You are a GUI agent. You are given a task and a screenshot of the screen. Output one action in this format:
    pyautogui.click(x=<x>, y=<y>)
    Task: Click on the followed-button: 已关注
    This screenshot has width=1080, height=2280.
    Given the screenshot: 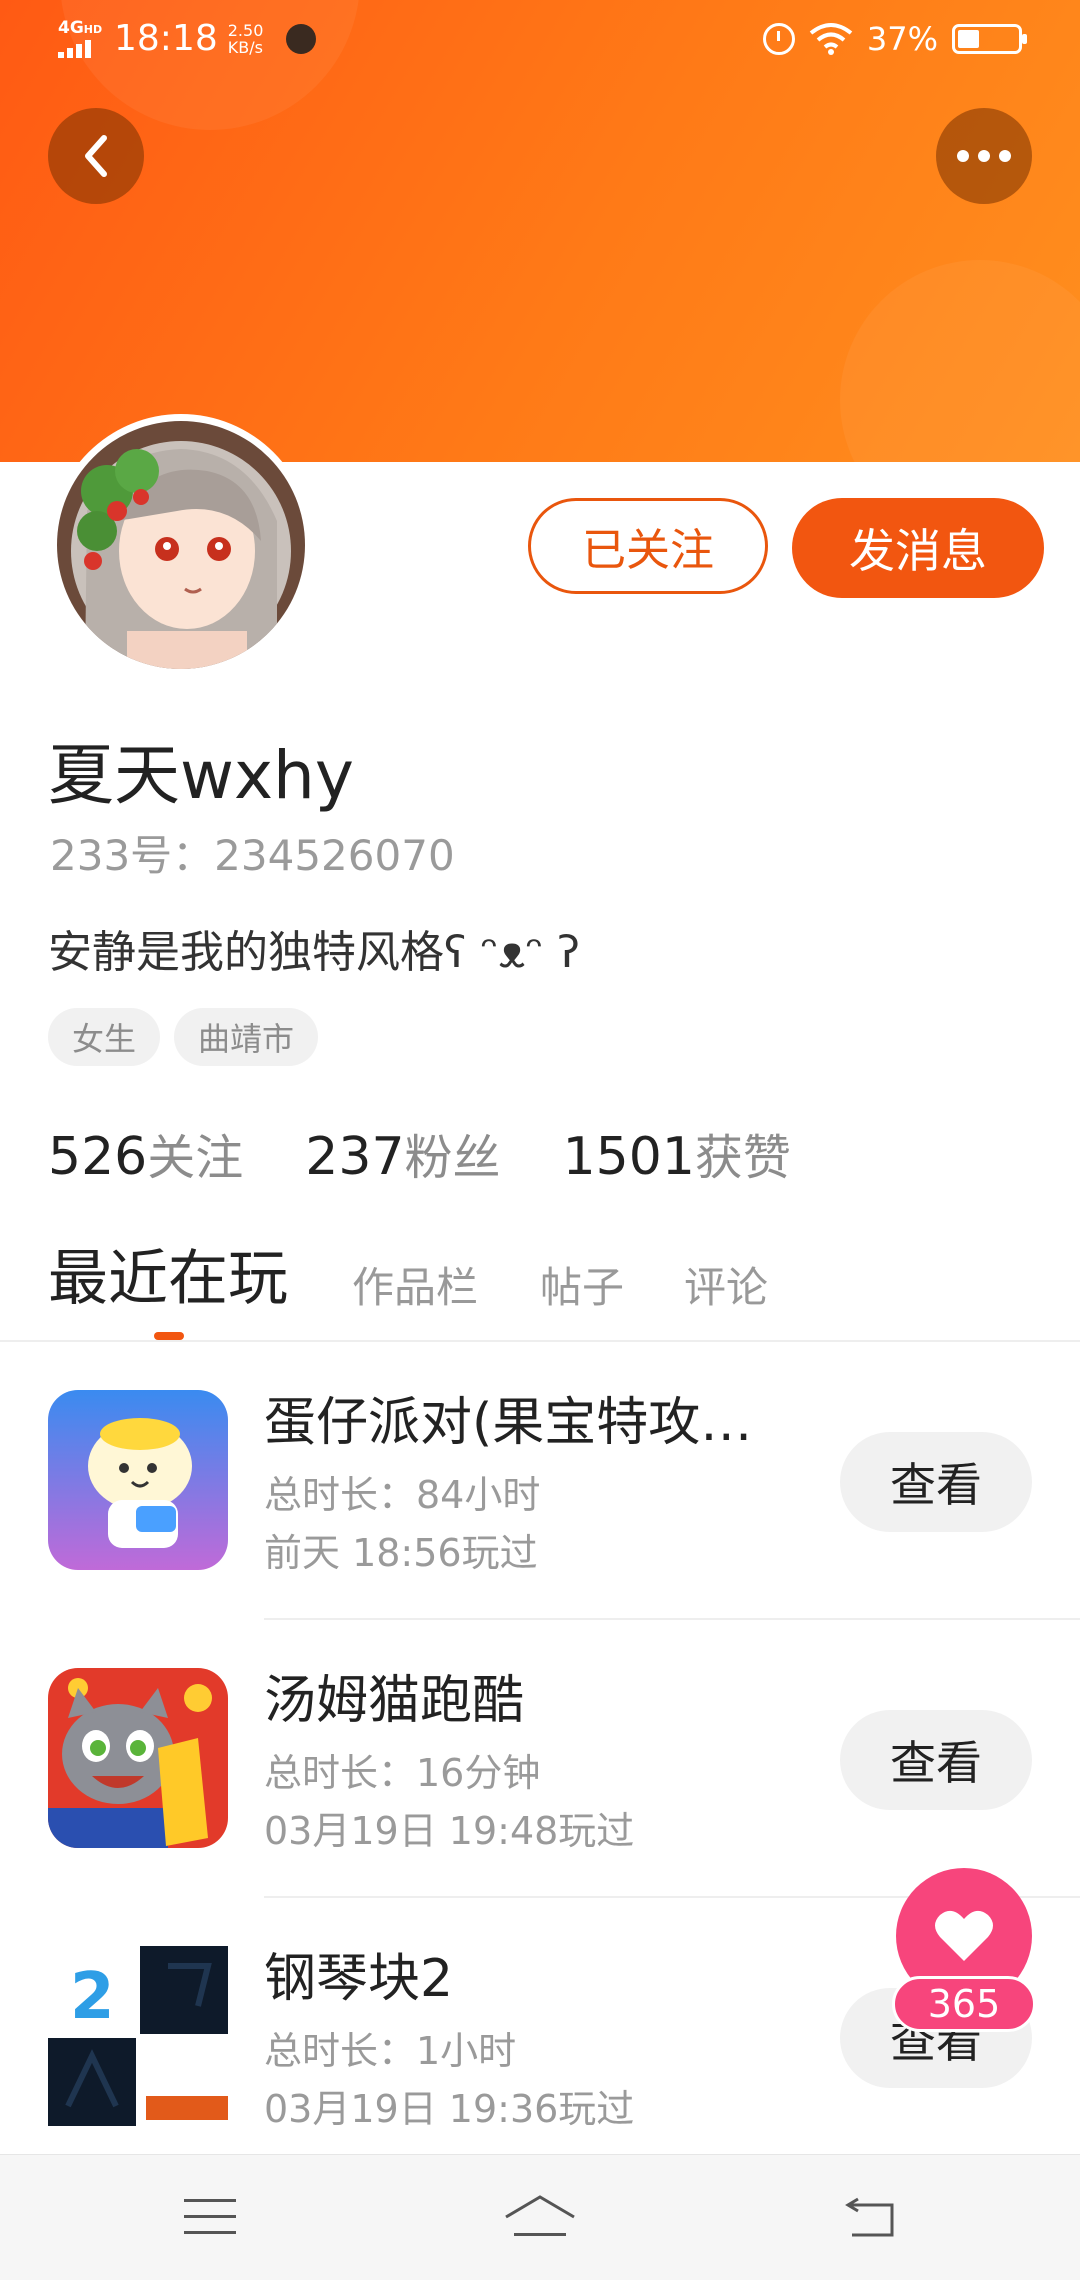 What is the action you would take?
    pyautogui.click(x=648, y=546)
    